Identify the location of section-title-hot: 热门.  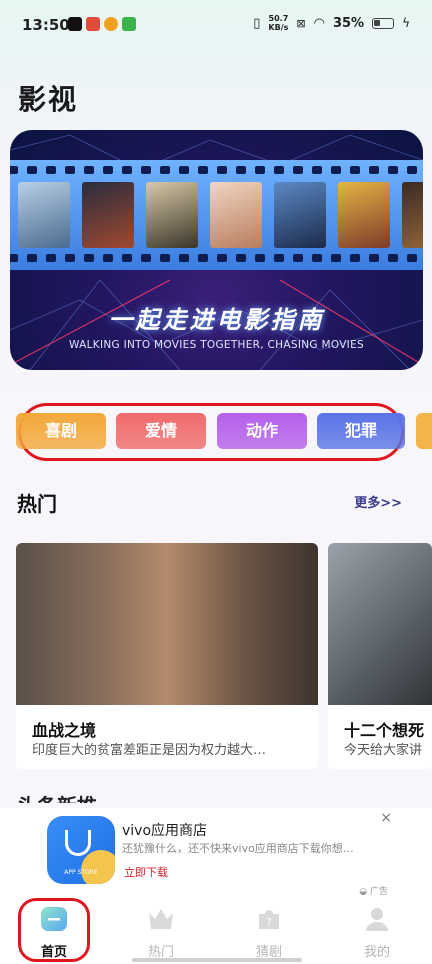
(37, 504).